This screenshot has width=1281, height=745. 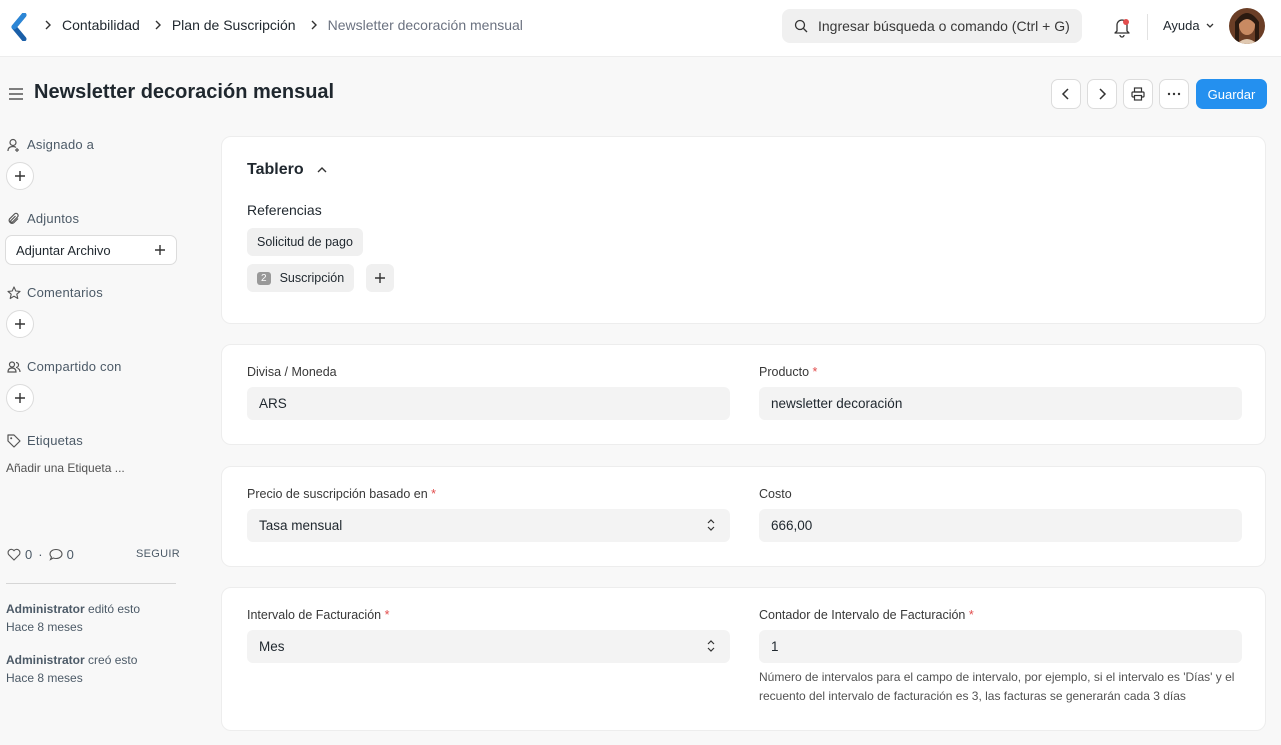 What do you see at coordinates (711, 525) in the screenshot?
I see `select-arrows-icon` at bounding box center [711, 525].